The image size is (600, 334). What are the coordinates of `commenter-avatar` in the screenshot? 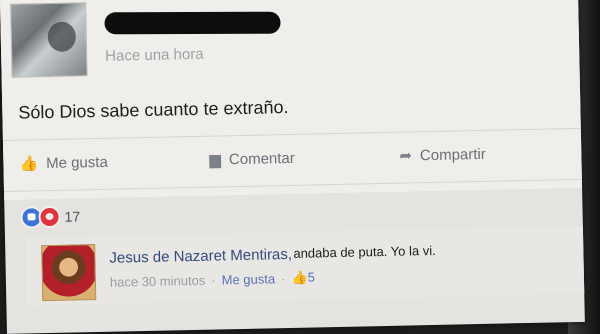 It's located at (69, 273).